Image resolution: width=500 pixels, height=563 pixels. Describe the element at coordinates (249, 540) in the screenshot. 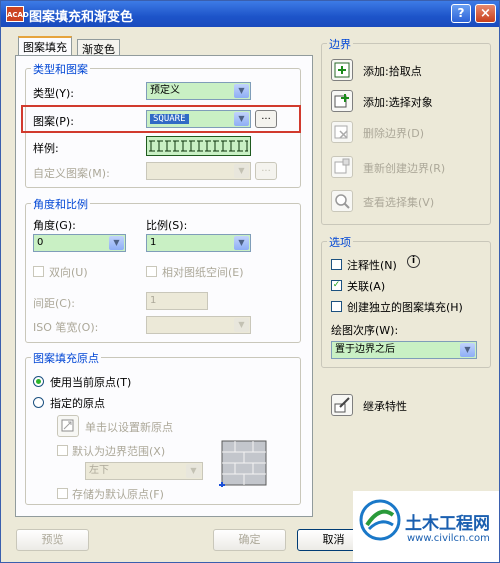

I see `ok-button: 确定` at that location.